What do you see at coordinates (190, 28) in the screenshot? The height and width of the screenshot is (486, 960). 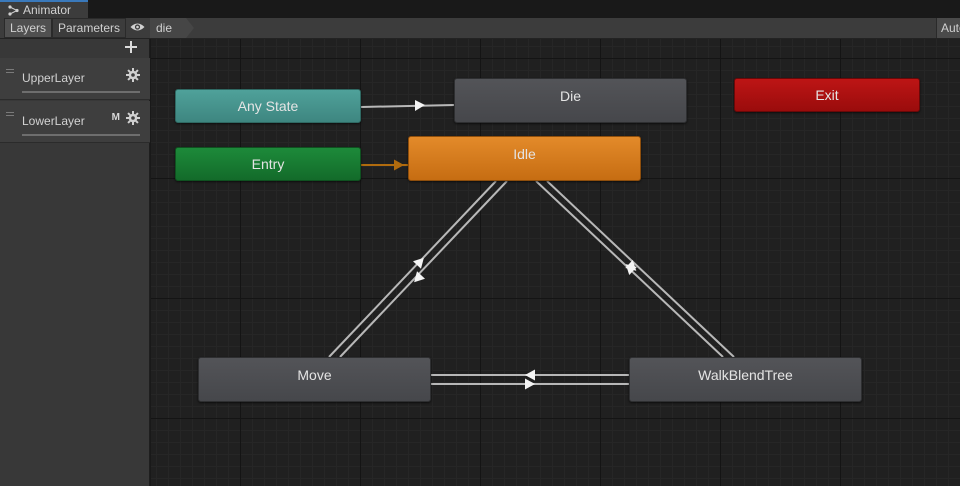 I see `breadcrumb-arrow` at bounding box center [190, 28].